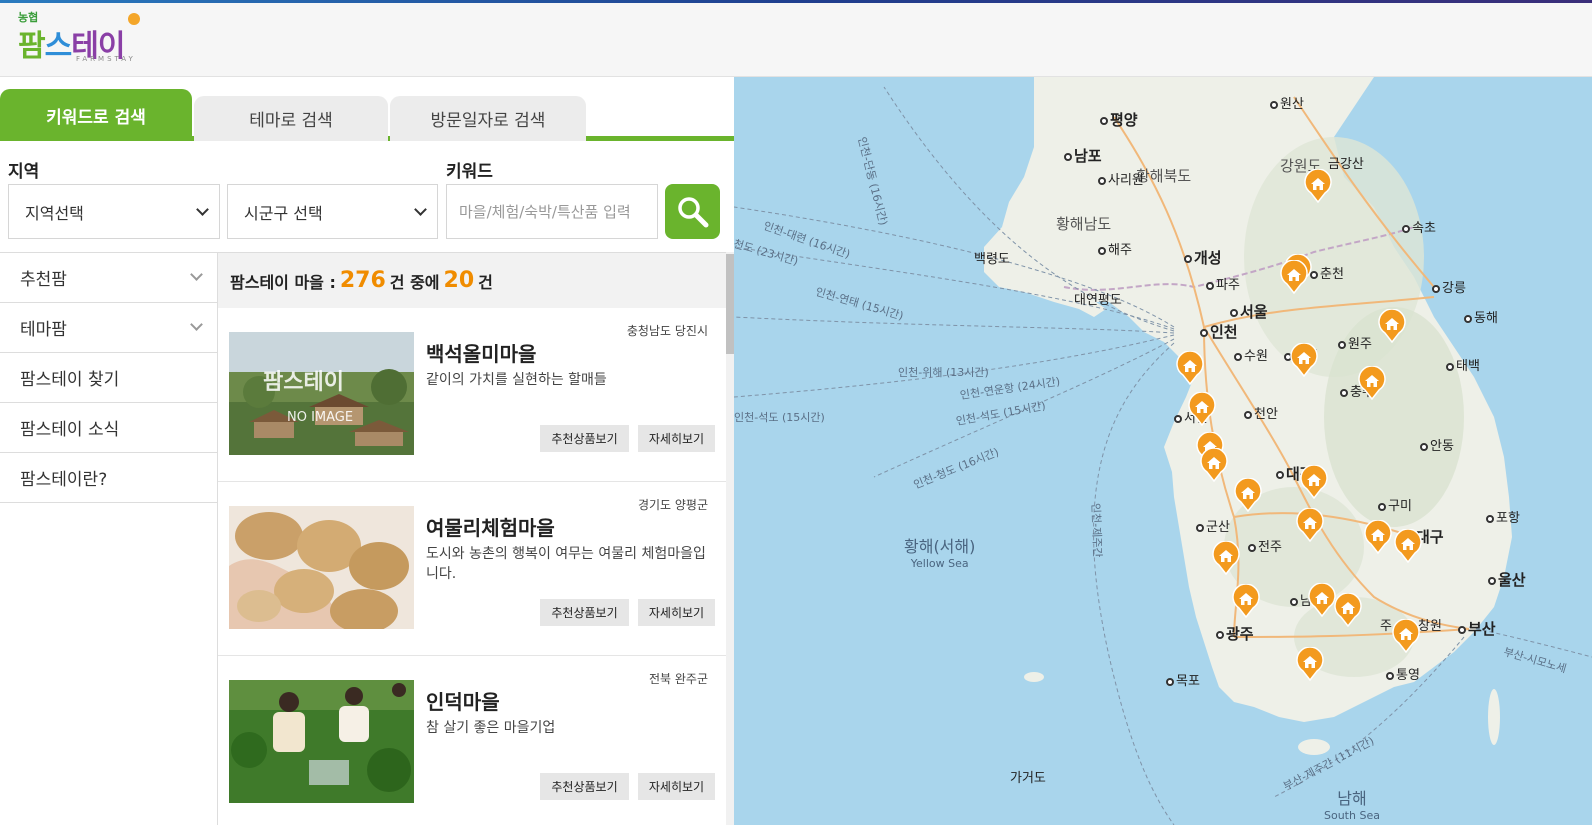  I want to click on map-city: 울산, so click(1507, 579).